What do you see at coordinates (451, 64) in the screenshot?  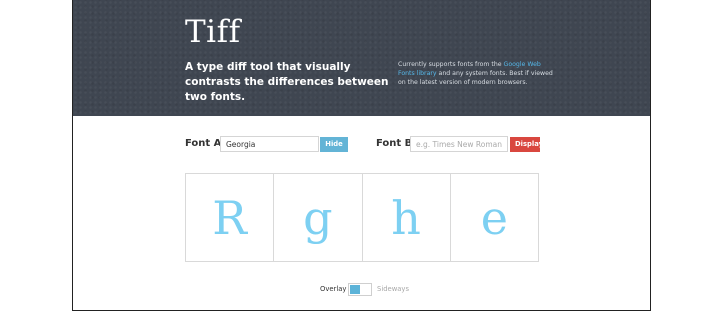 I see `support-note-text-start: Currently supports fonts from the` at bounding box center [451, 64].